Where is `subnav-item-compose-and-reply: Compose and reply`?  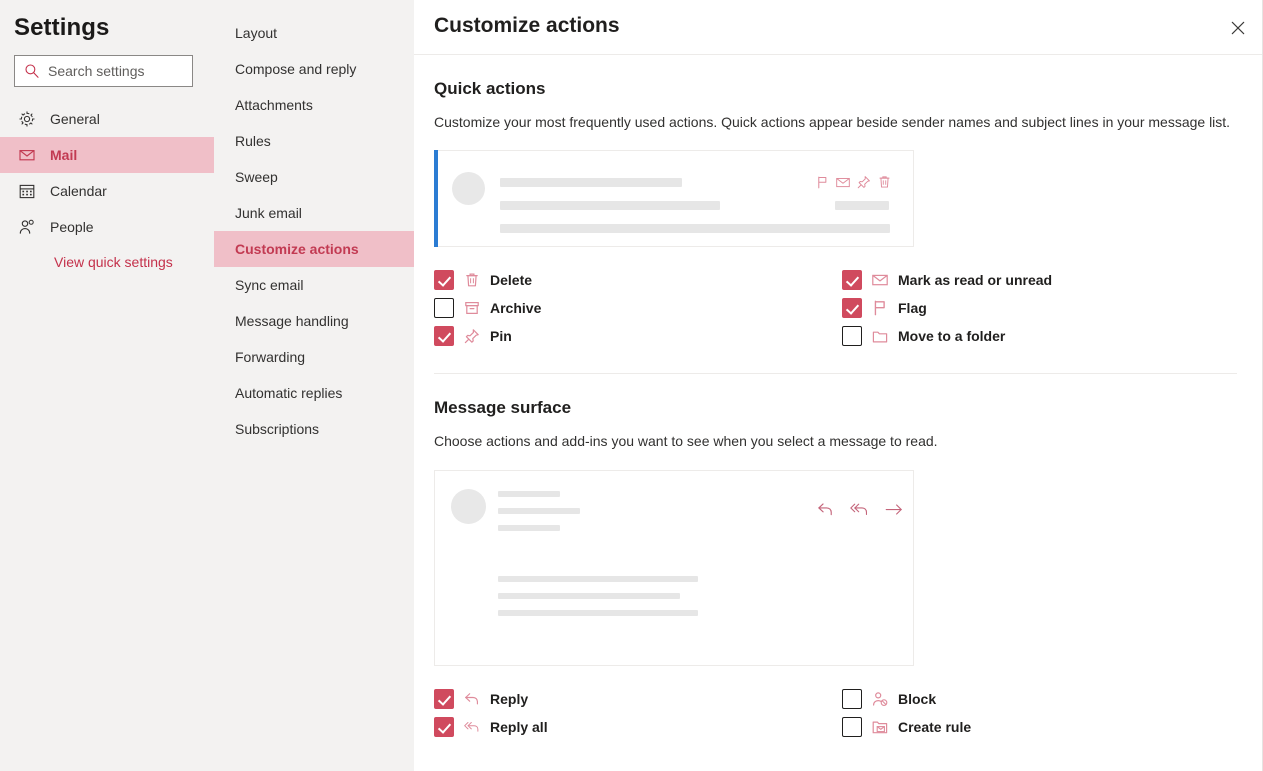
subnav-item-compose-and-reply: Compose and reply is located at coordinates (314, 69).